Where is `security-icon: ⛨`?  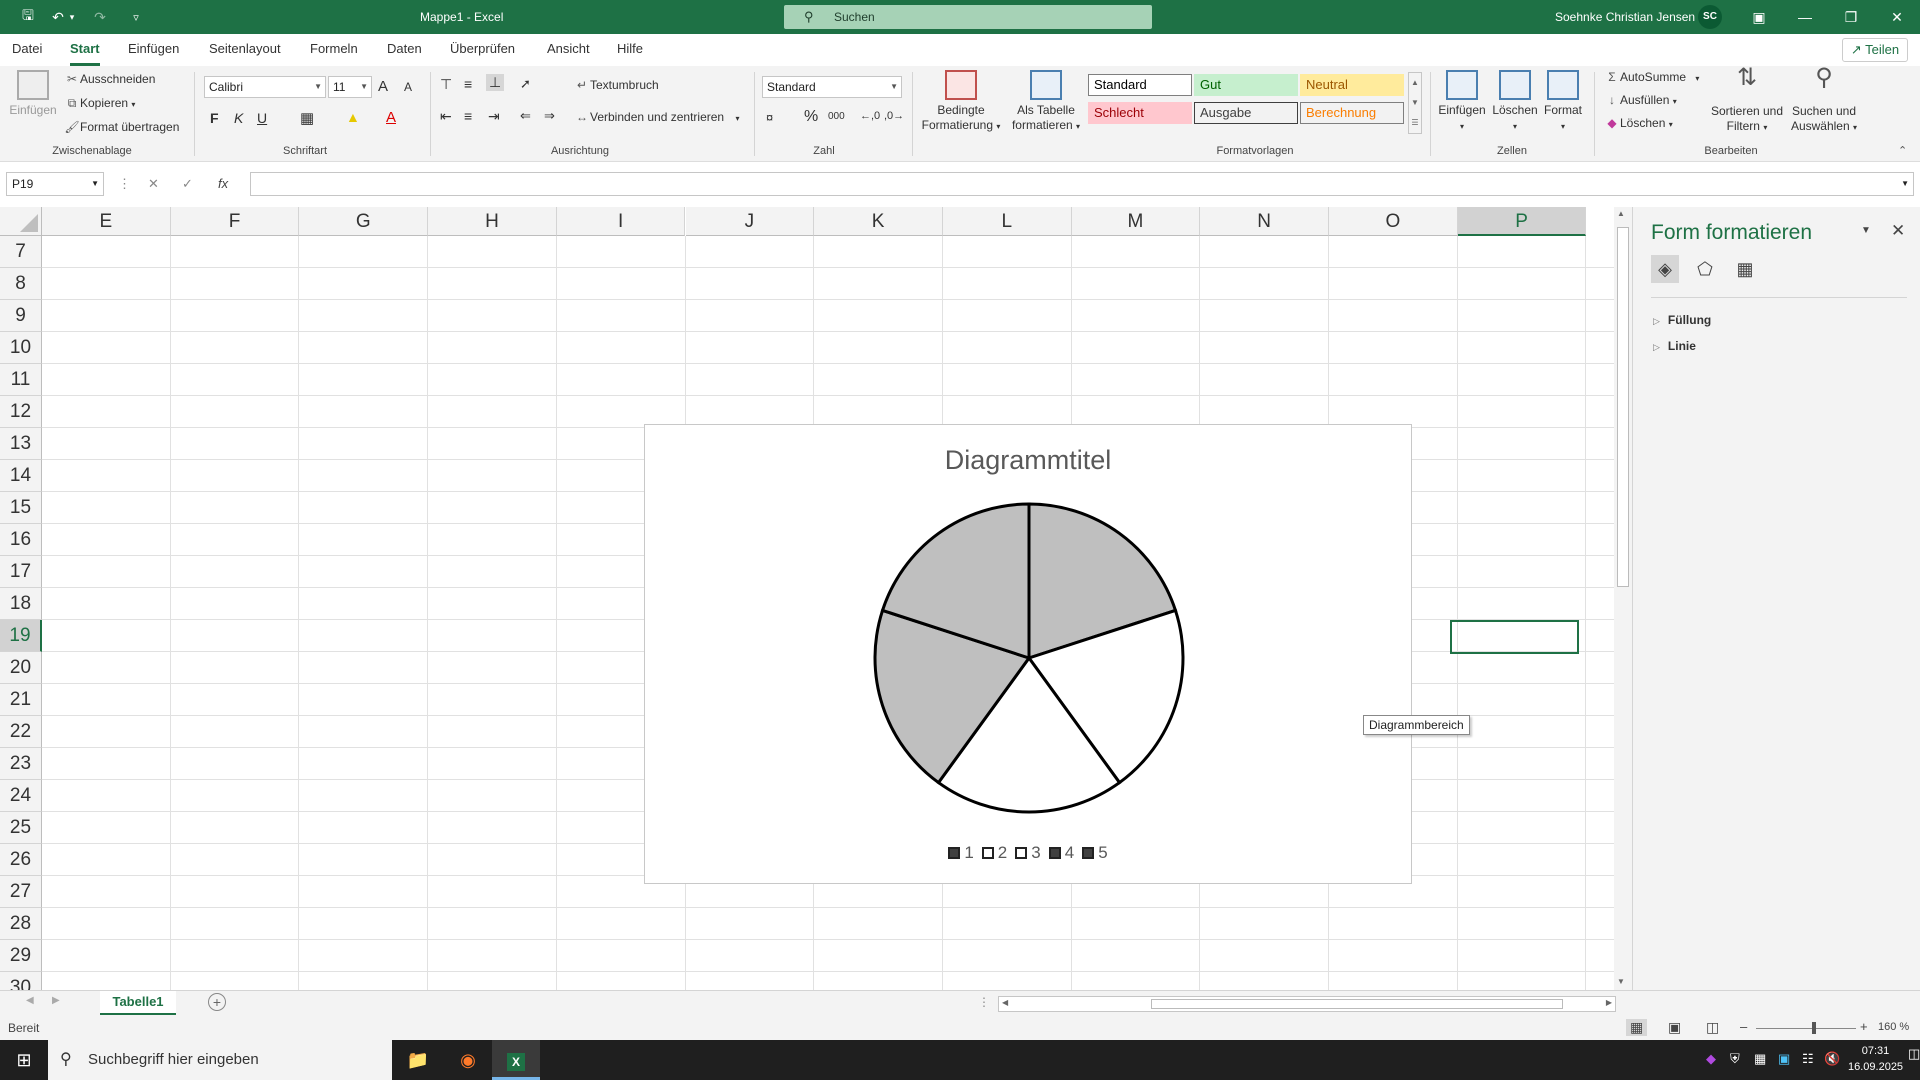 security-icon: ⛨ is located at coordinates (1735, 1059).